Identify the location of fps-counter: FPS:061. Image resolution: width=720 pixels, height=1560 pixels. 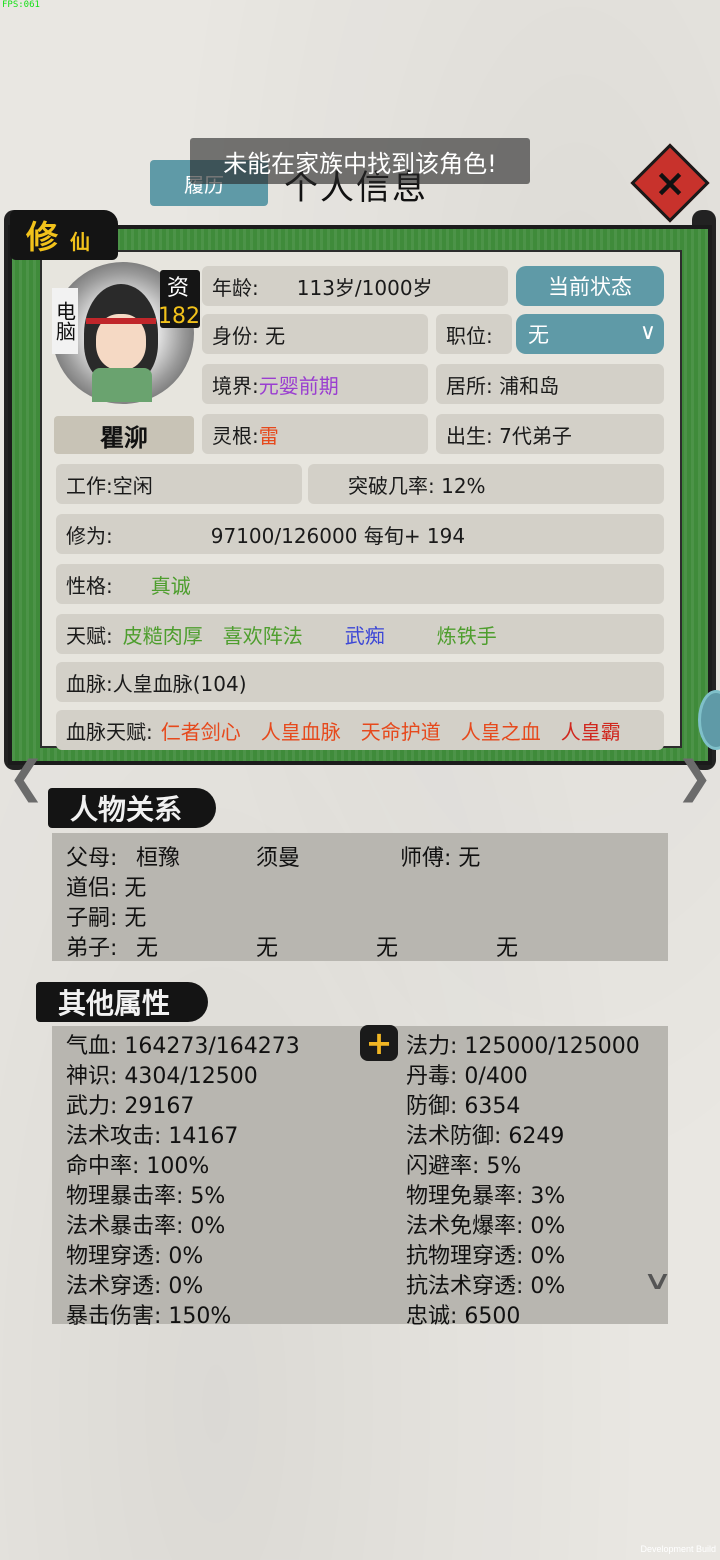
(21, 5).